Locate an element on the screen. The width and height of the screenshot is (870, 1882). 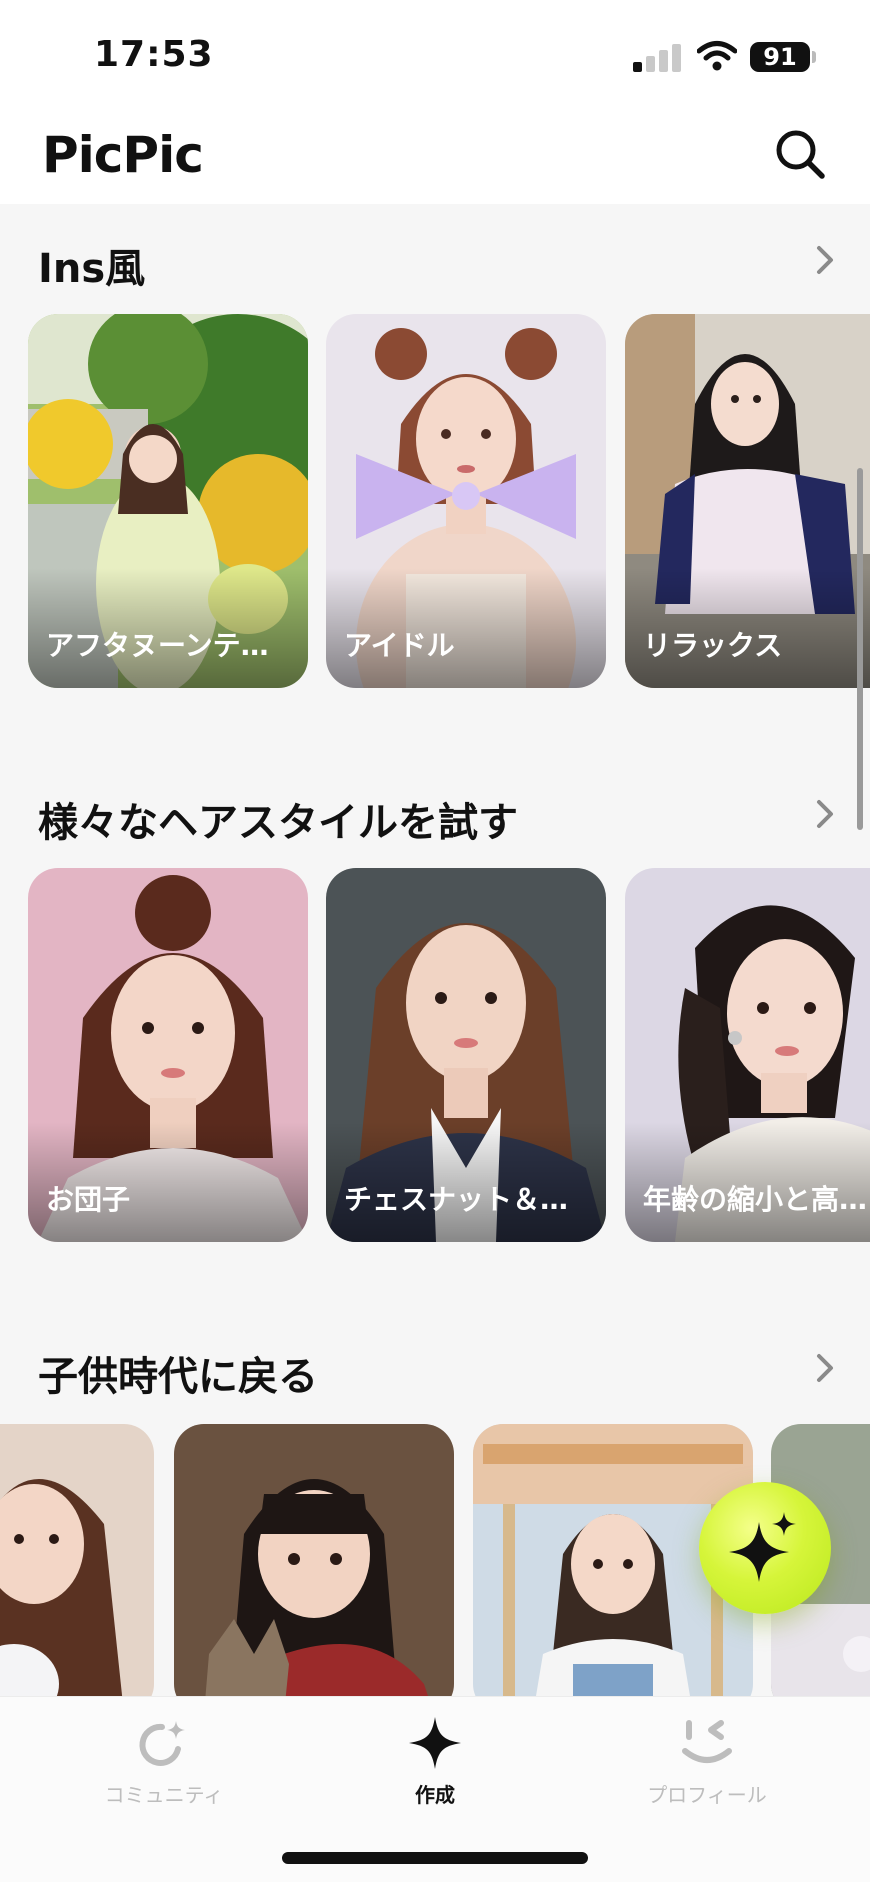
style-card-bun: お団子 is located at coordinates (168, 1055).